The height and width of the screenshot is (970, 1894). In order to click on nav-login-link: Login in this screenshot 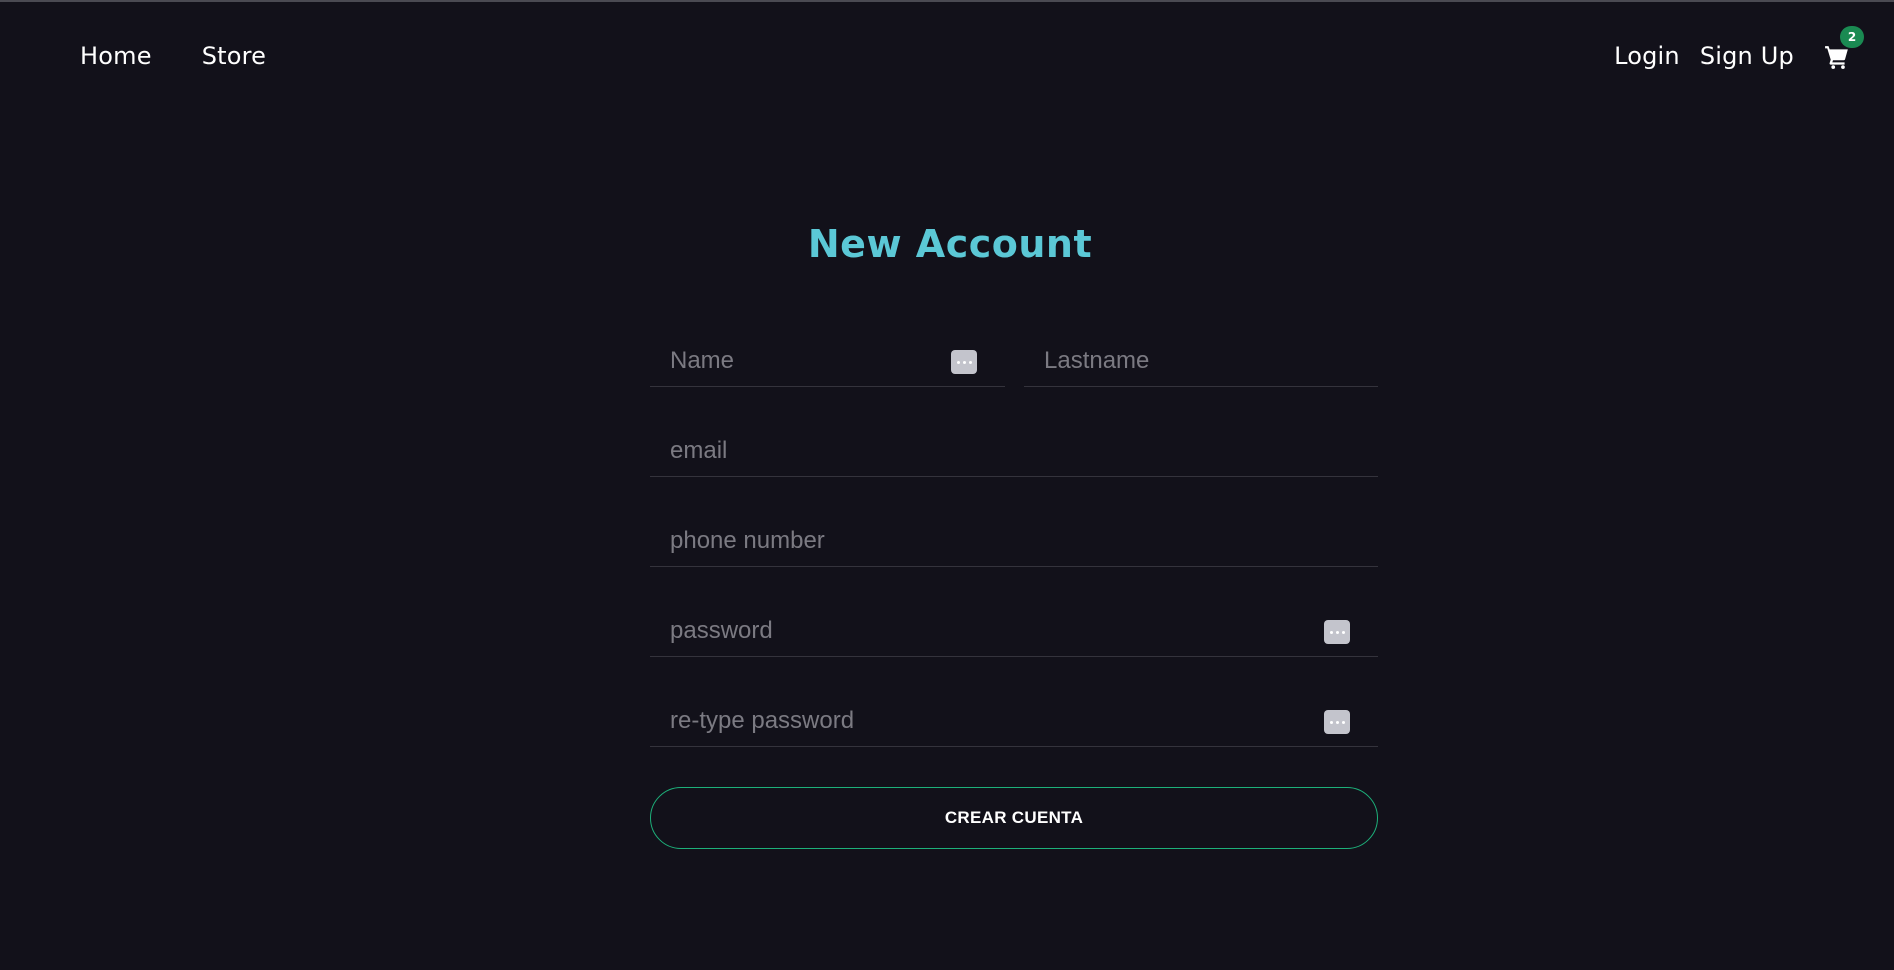, I will do `click(1647, 56)`.